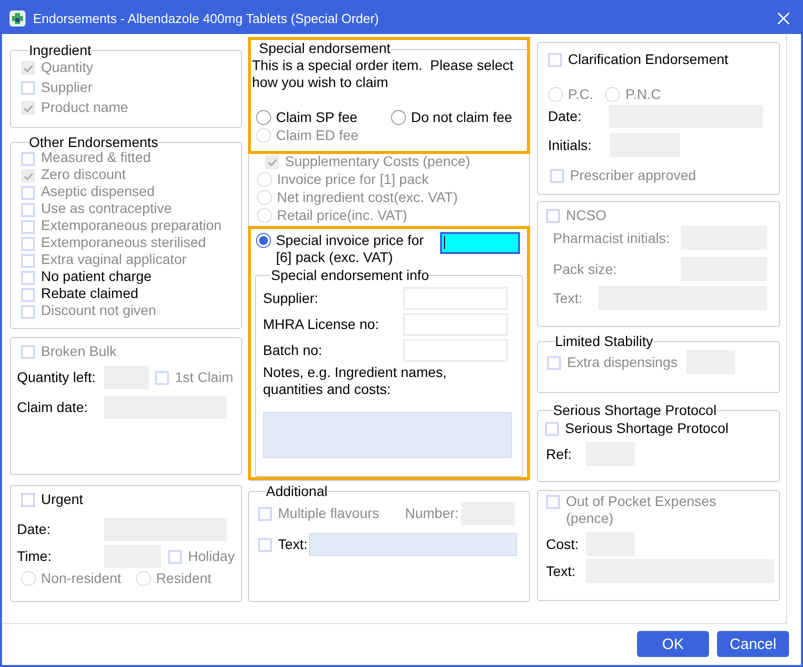 This screenshot has height=667, width=803. What do you see at coordinates (96, 157) in the screenshot?
I see `checkbox-label: Measured & fitted` at bounding box center [96, 157].